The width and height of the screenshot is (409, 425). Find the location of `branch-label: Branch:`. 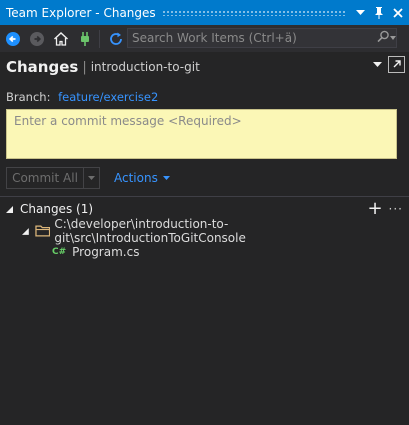

branch-label: Branch: is located at coordinates (28, 97).